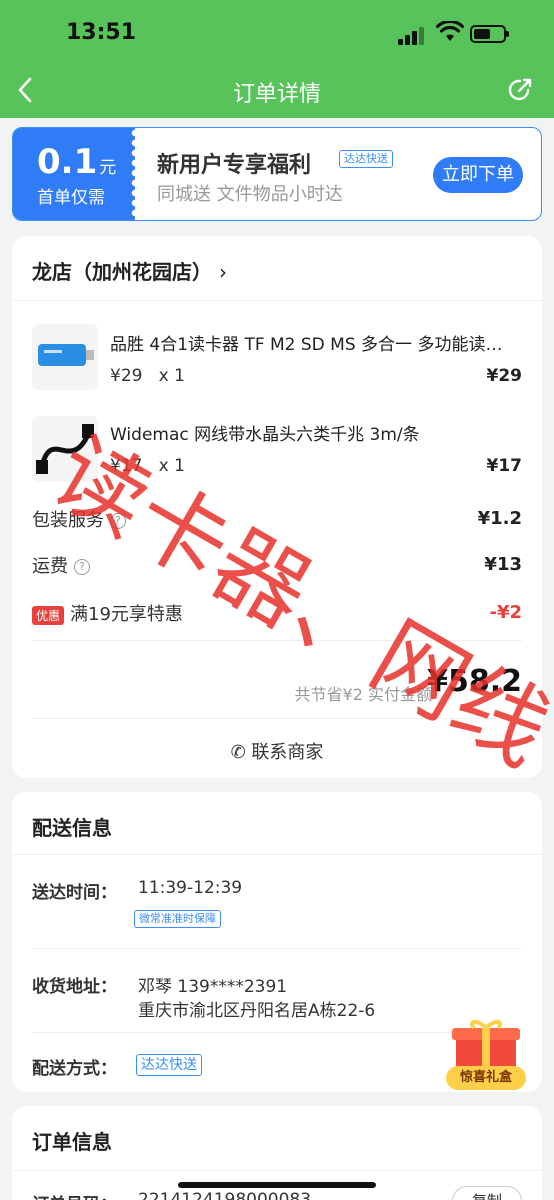 The image size is (554, 1200). Describe the element at coordinates (79, 519) in the screenshot. I see `packaging-fee-label: 包装服务?` at that location.